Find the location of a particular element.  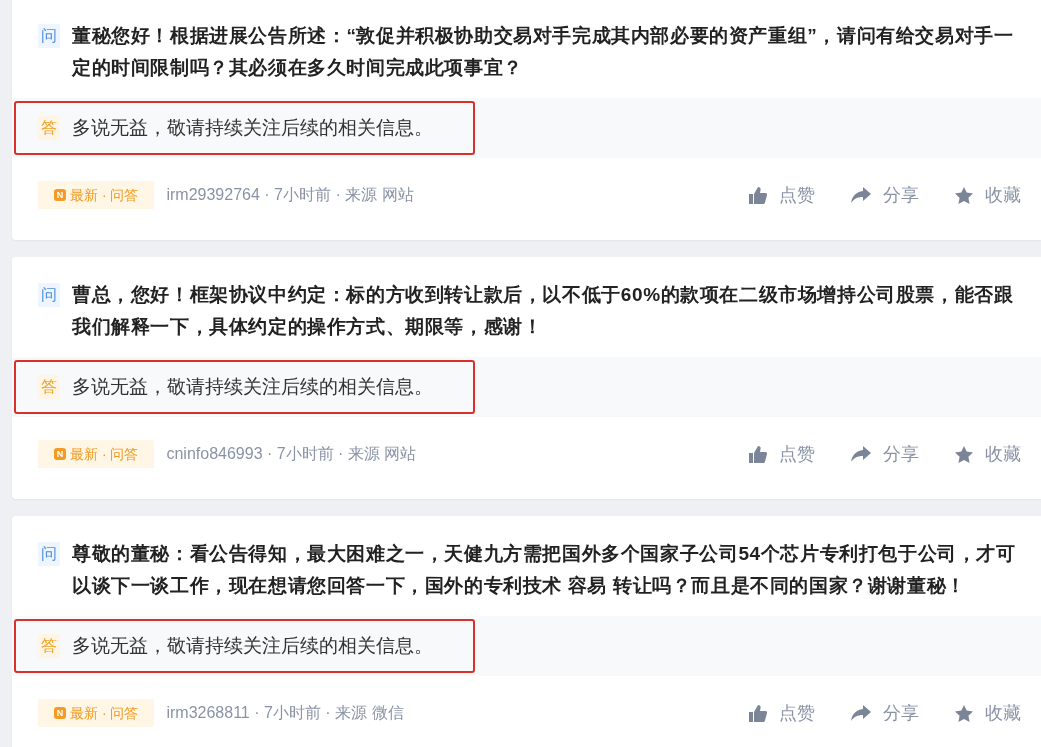

question-text: 曹总，您好！框架协议中约定：标的方收到转让款后，以不低于60%的款项在二级市场增持公司股票，能否跟我们解释一下，具体约定的操作方式、期限等，感谢！ is located at coordinates (543, 311).